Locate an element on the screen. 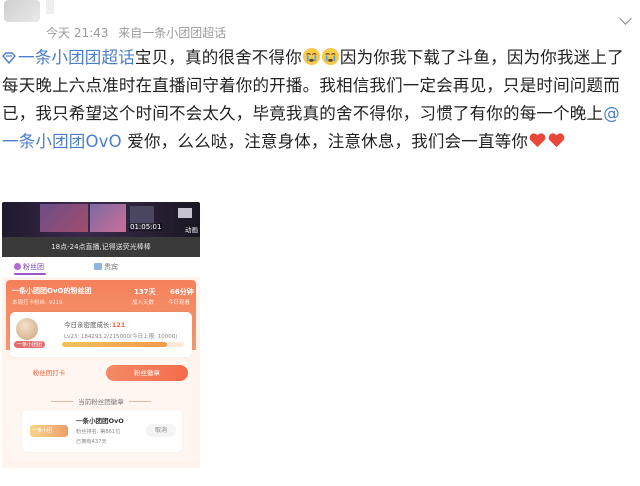 The width and height of the screenshot is (640, 486). topic-link: 一条小团团超话 is located at coordinates (68, 57).